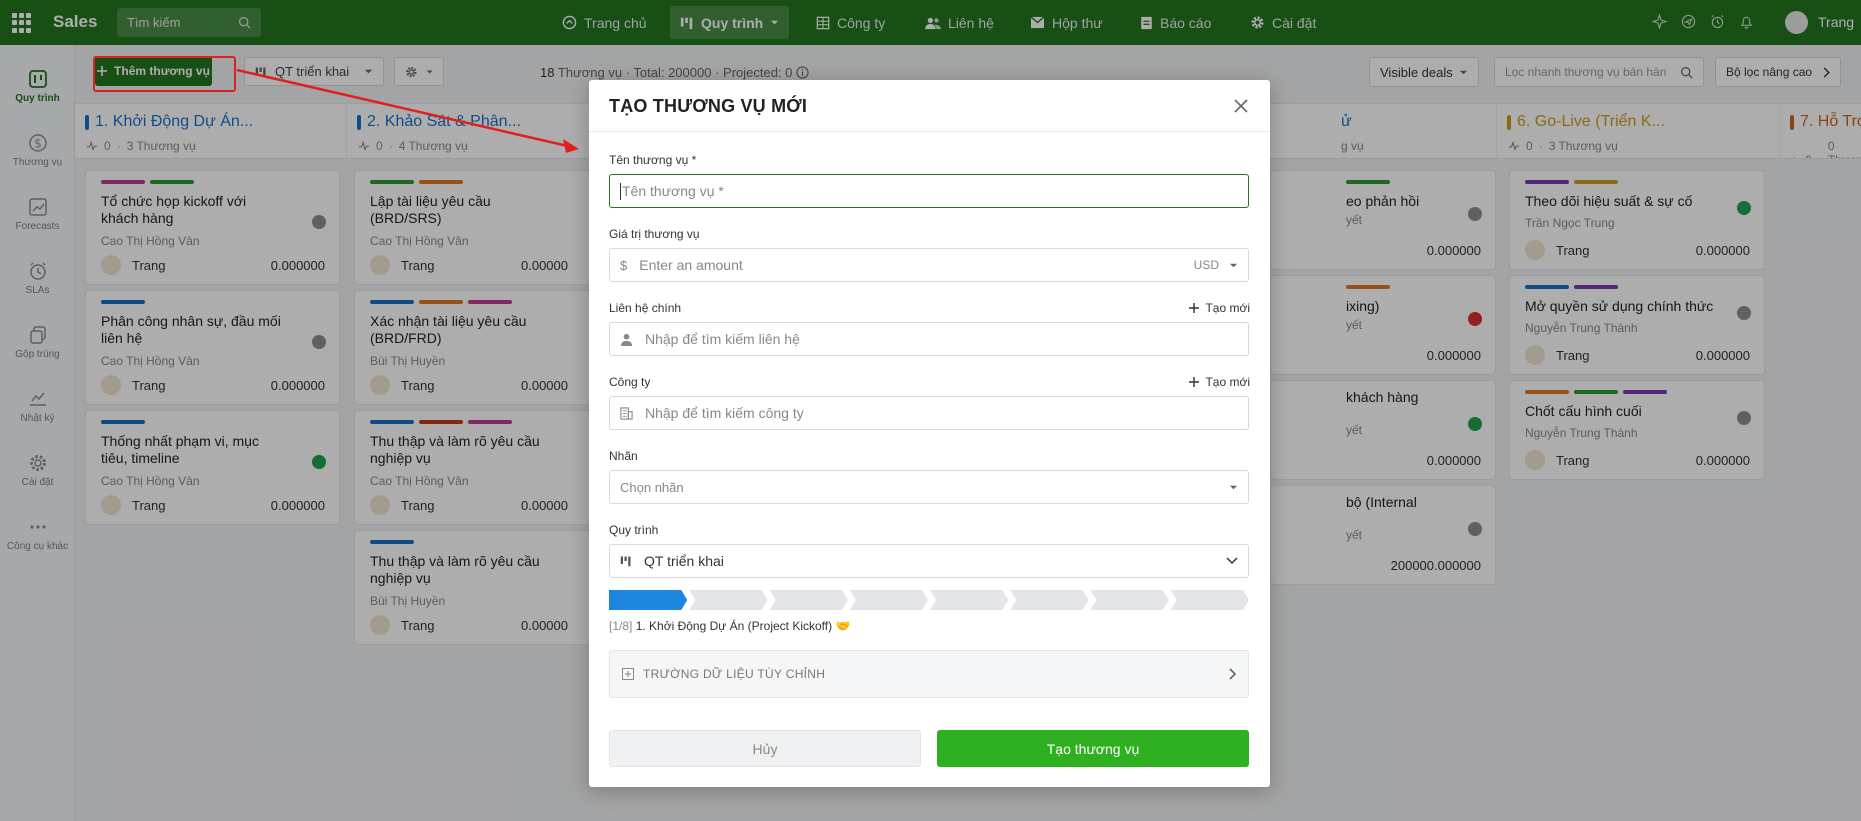 The image size is (1861, 821). What do you see at coordinates (1227, 308) in the screenshot?
I see `create-contact-label: Tạo mới` at bounding box center [1227, 308].